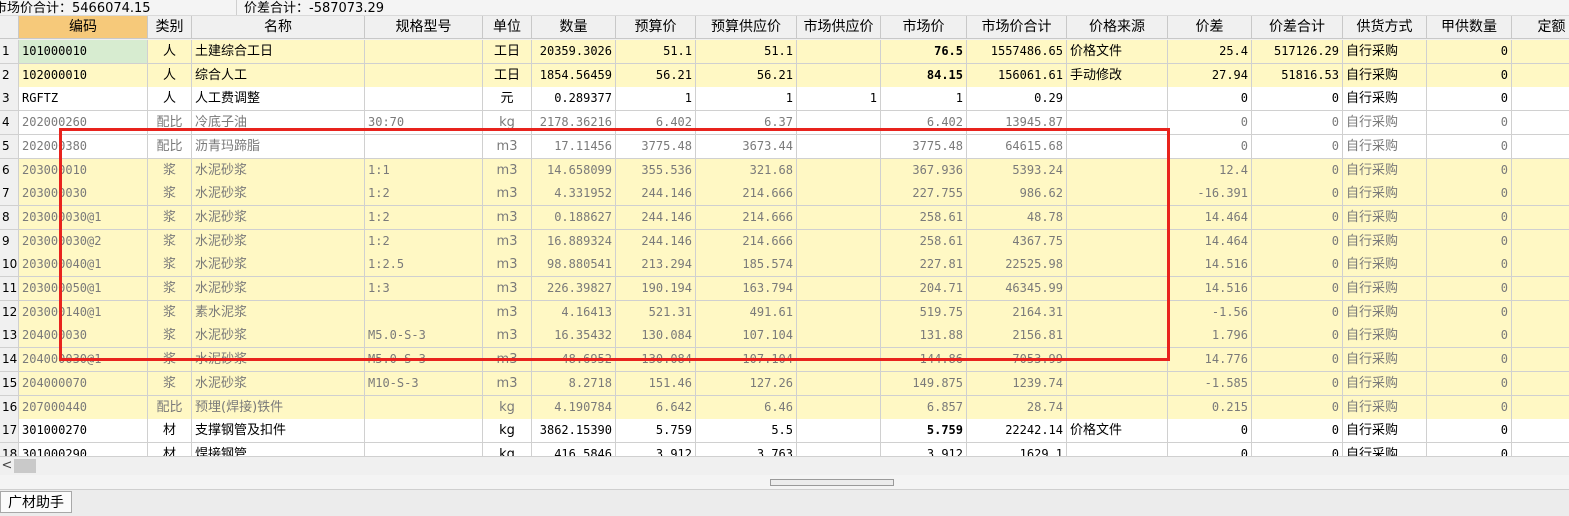 This screenshot has width=1569, height=516. What do you see at coordinates (656, 449) in the screenshot?
I see `cell-budget: 3.912` at bounding box center [656, 449].